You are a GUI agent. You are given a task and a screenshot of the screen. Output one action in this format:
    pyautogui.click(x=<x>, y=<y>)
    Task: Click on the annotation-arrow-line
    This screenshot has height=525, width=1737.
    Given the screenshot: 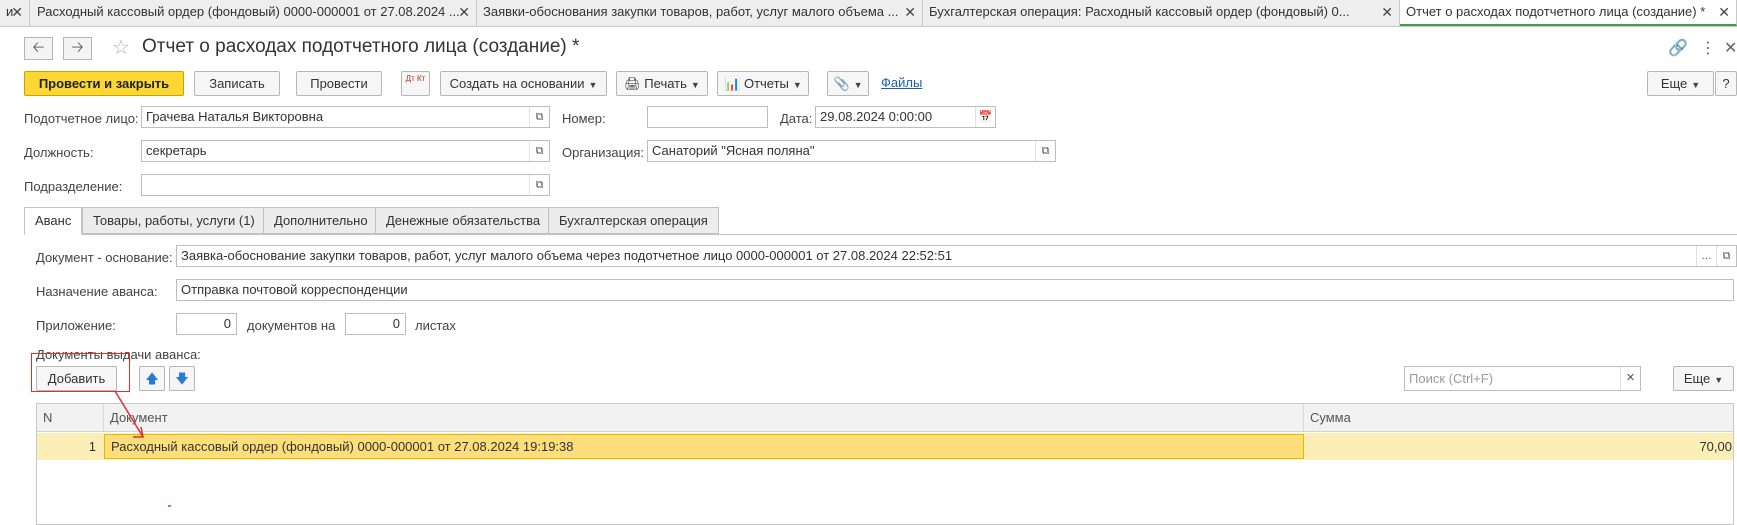 What is the action you would take?
    pyautogui.click(x=129, y=414)
    